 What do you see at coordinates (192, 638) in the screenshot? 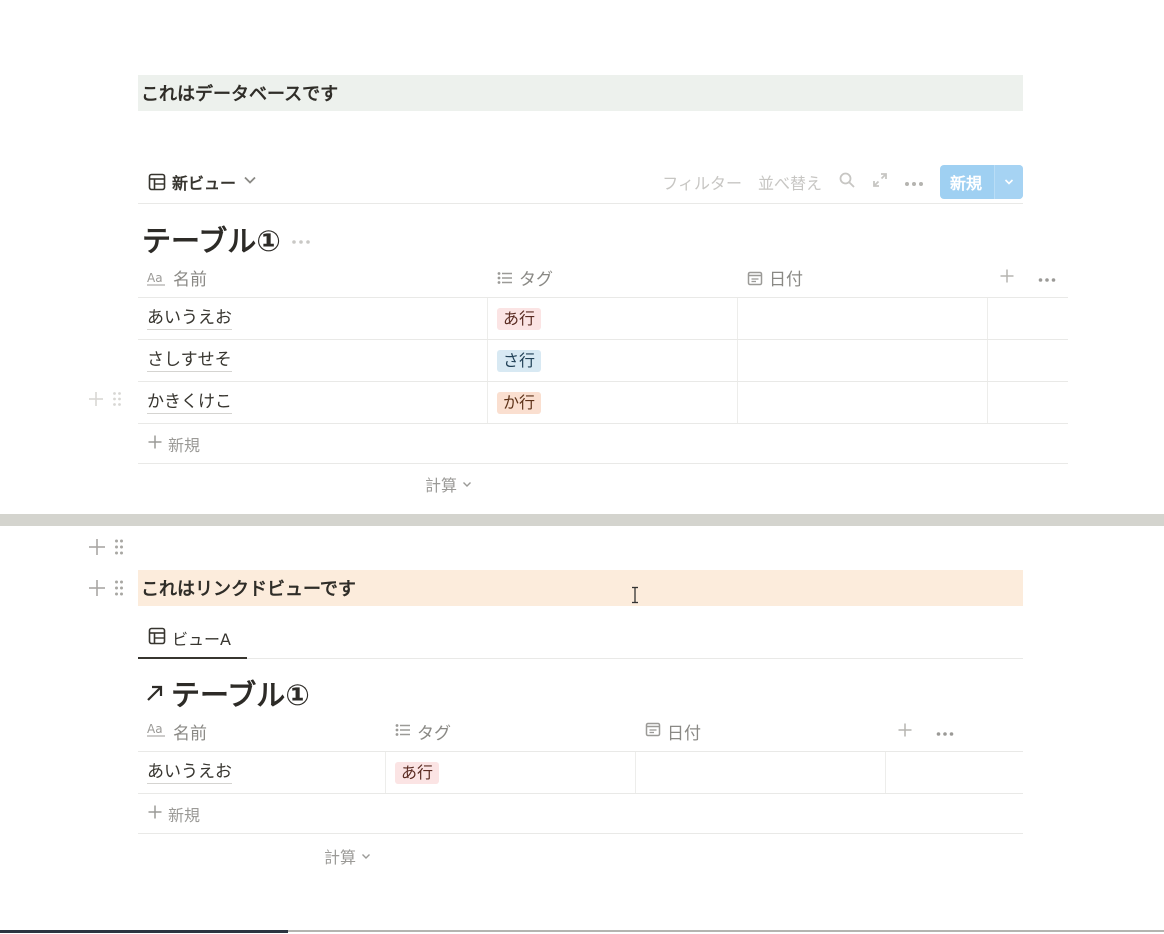
I see `tab-view-a: ビューA` at bounding box center [192, 638].